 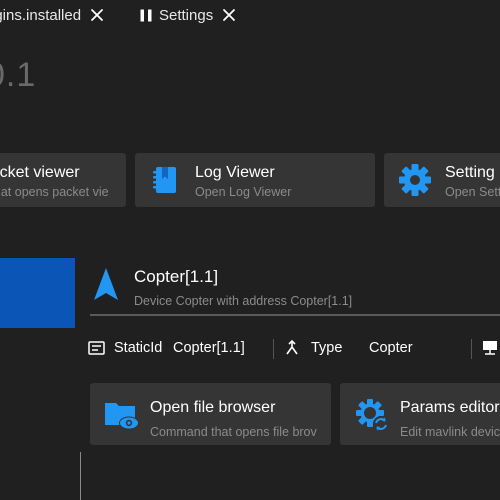 I want to click on tree-connector-line, so click(x=80, y=476).